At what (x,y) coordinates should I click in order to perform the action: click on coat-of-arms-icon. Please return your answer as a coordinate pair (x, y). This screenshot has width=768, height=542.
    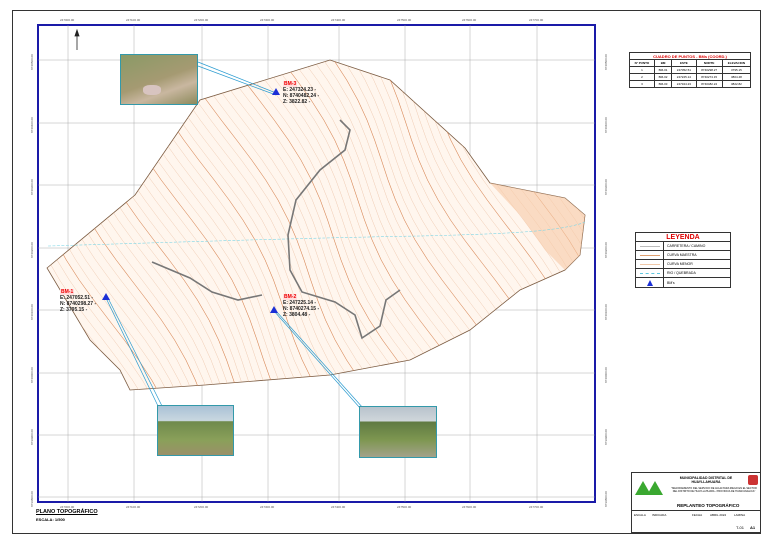
    Looking at the image, I should click on (753, 480).